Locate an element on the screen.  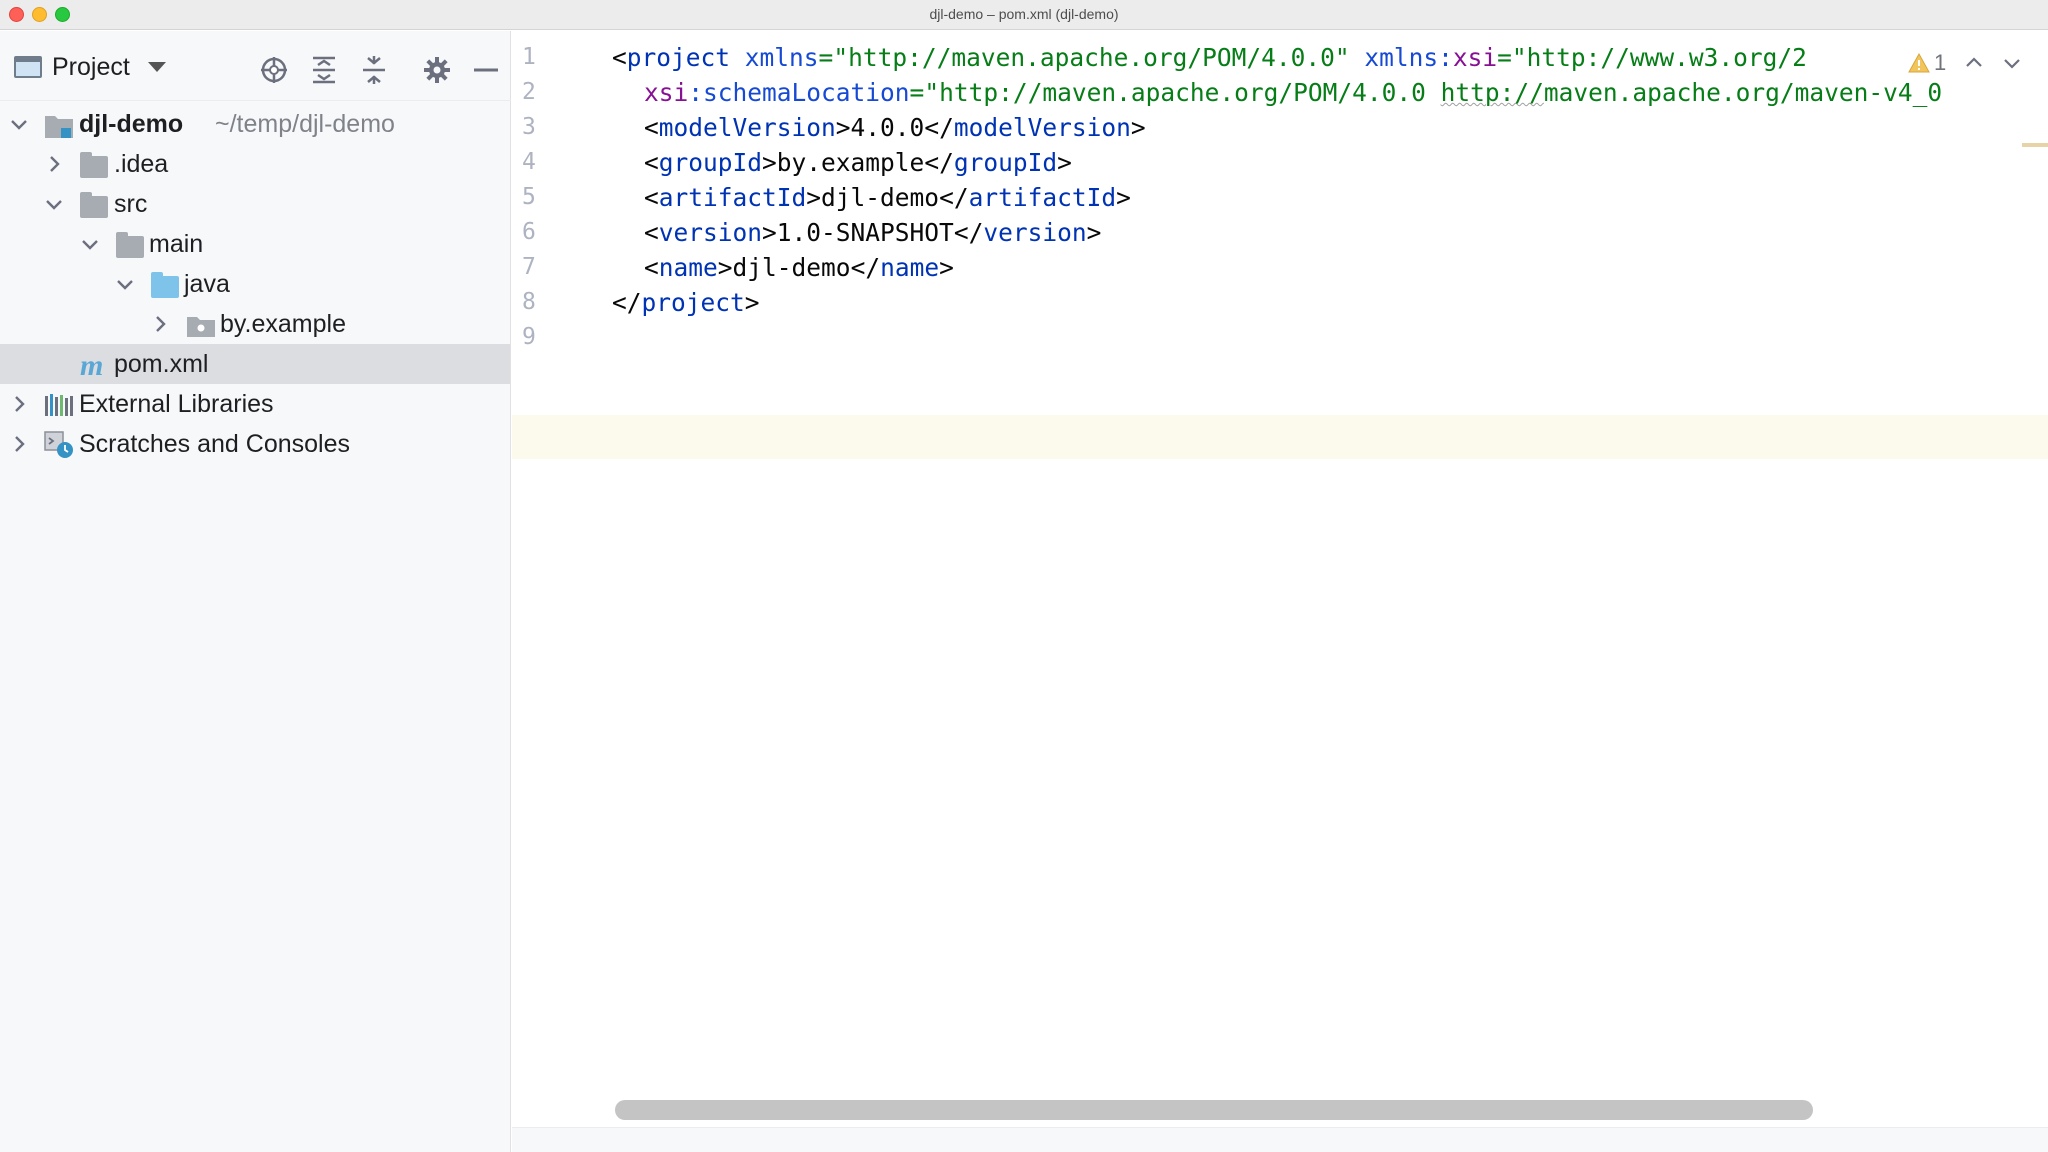
expand-all-button is located at coordinates (324, 70).